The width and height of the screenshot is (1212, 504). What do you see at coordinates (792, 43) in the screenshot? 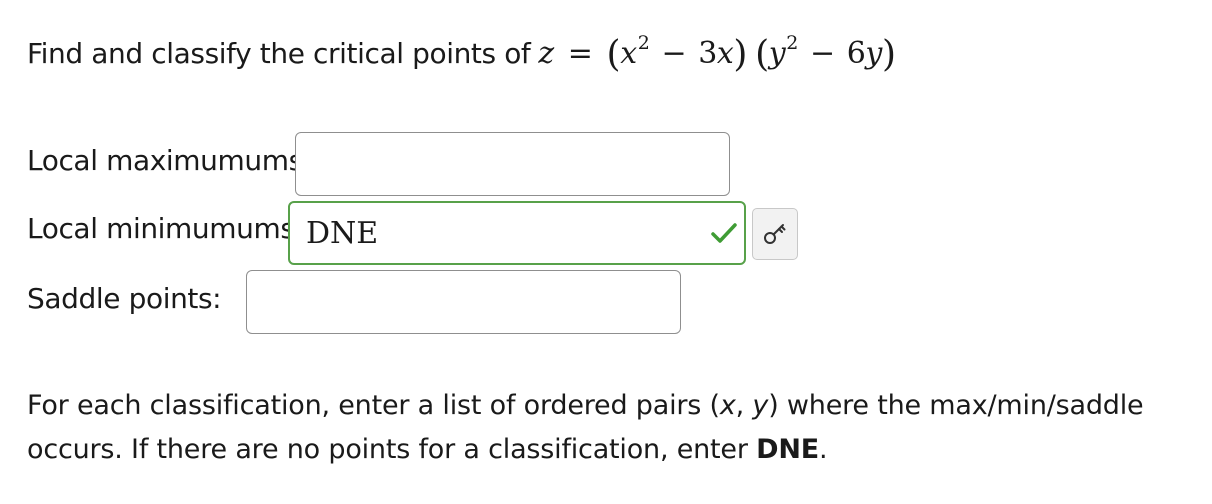
I see `math-y-exponent: 2` at bounding box center [792, 43].